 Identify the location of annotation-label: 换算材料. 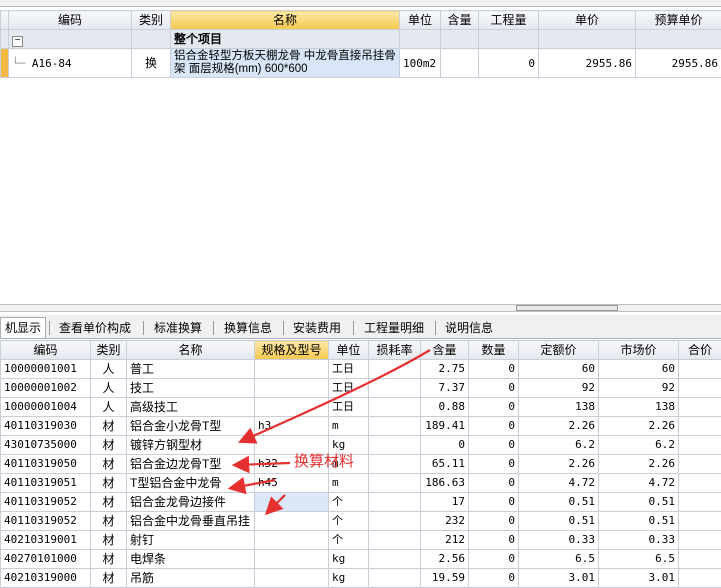
(324, 461).